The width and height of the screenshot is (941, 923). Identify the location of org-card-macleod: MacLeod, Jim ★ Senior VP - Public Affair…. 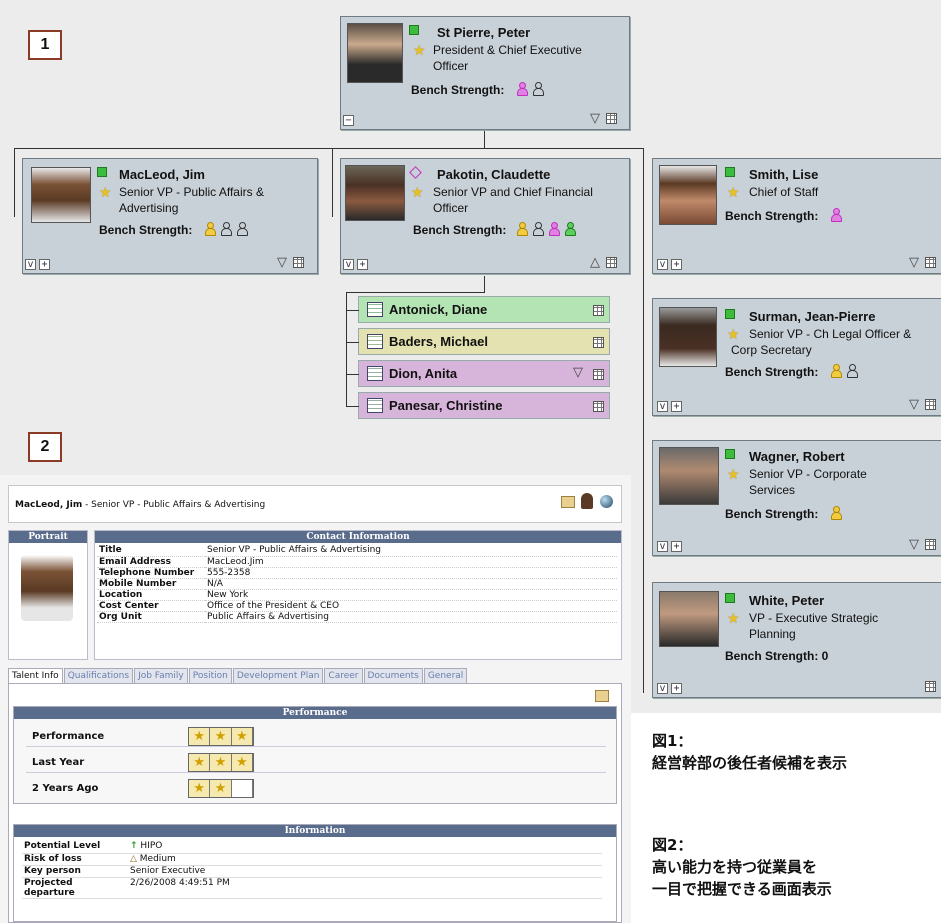
(170, 216).